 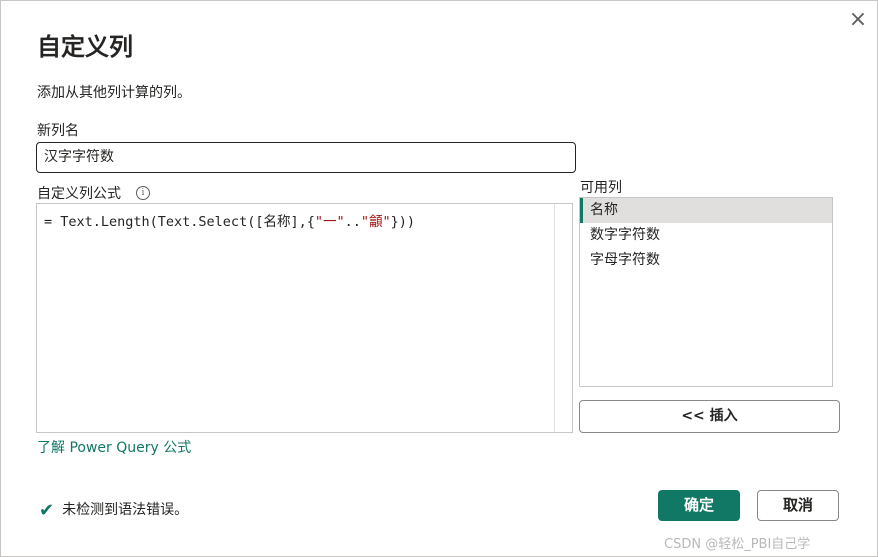 What do you see at coordinates (737, 544) in the screenshot?
I see `watermark: CSDN @轻松_PBI自己学` at bounding box center [737, 544].